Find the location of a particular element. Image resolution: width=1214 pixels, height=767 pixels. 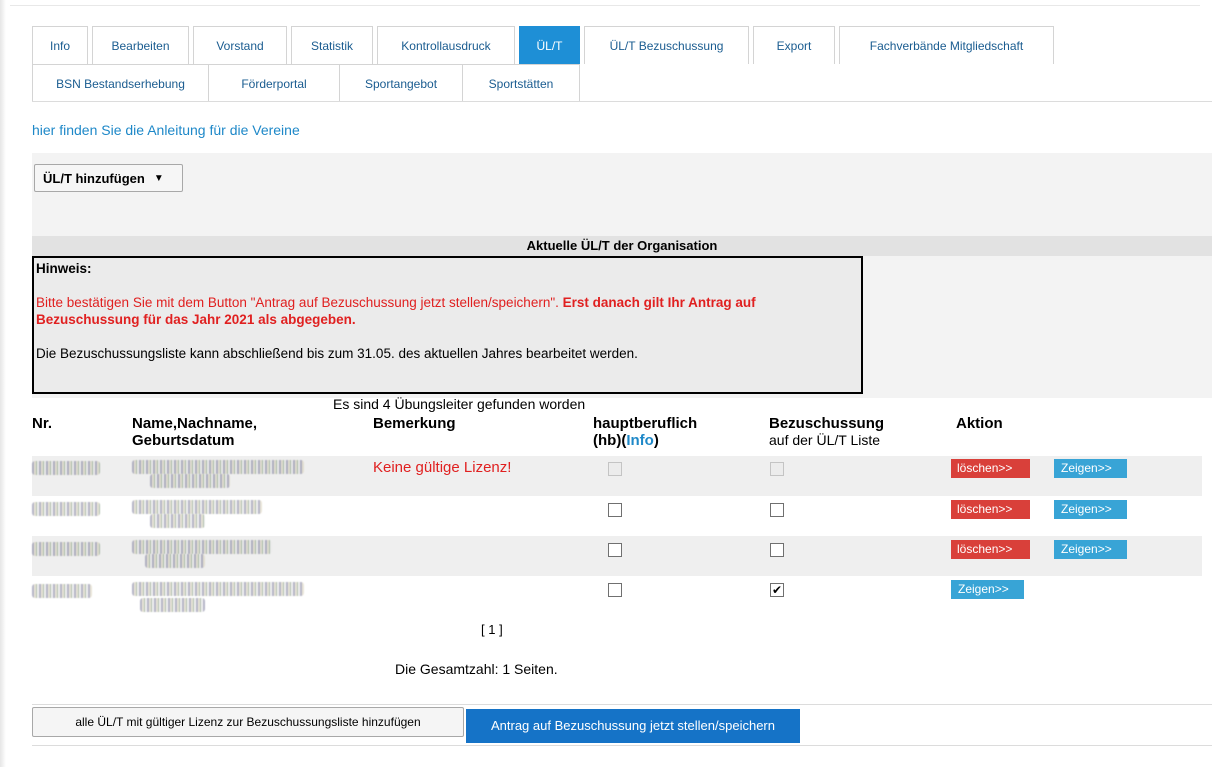

result-count: Es sind 4 Übungsleiter gefunden worden is located at coordinates (459, 404).